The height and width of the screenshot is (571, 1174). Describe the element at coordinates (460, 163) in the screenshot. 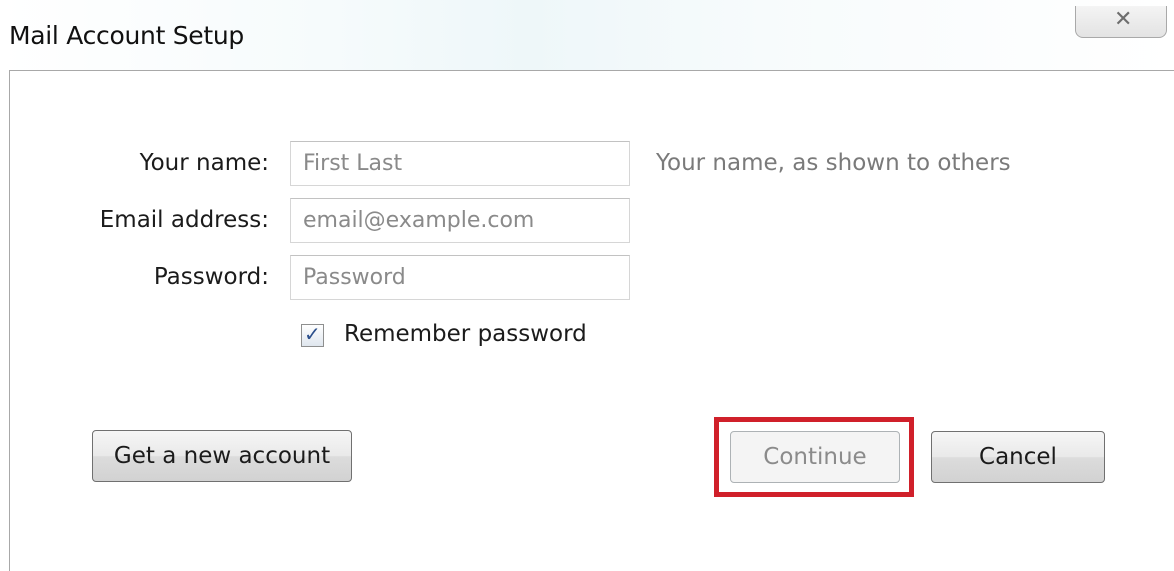

I see `name-input` at that location.